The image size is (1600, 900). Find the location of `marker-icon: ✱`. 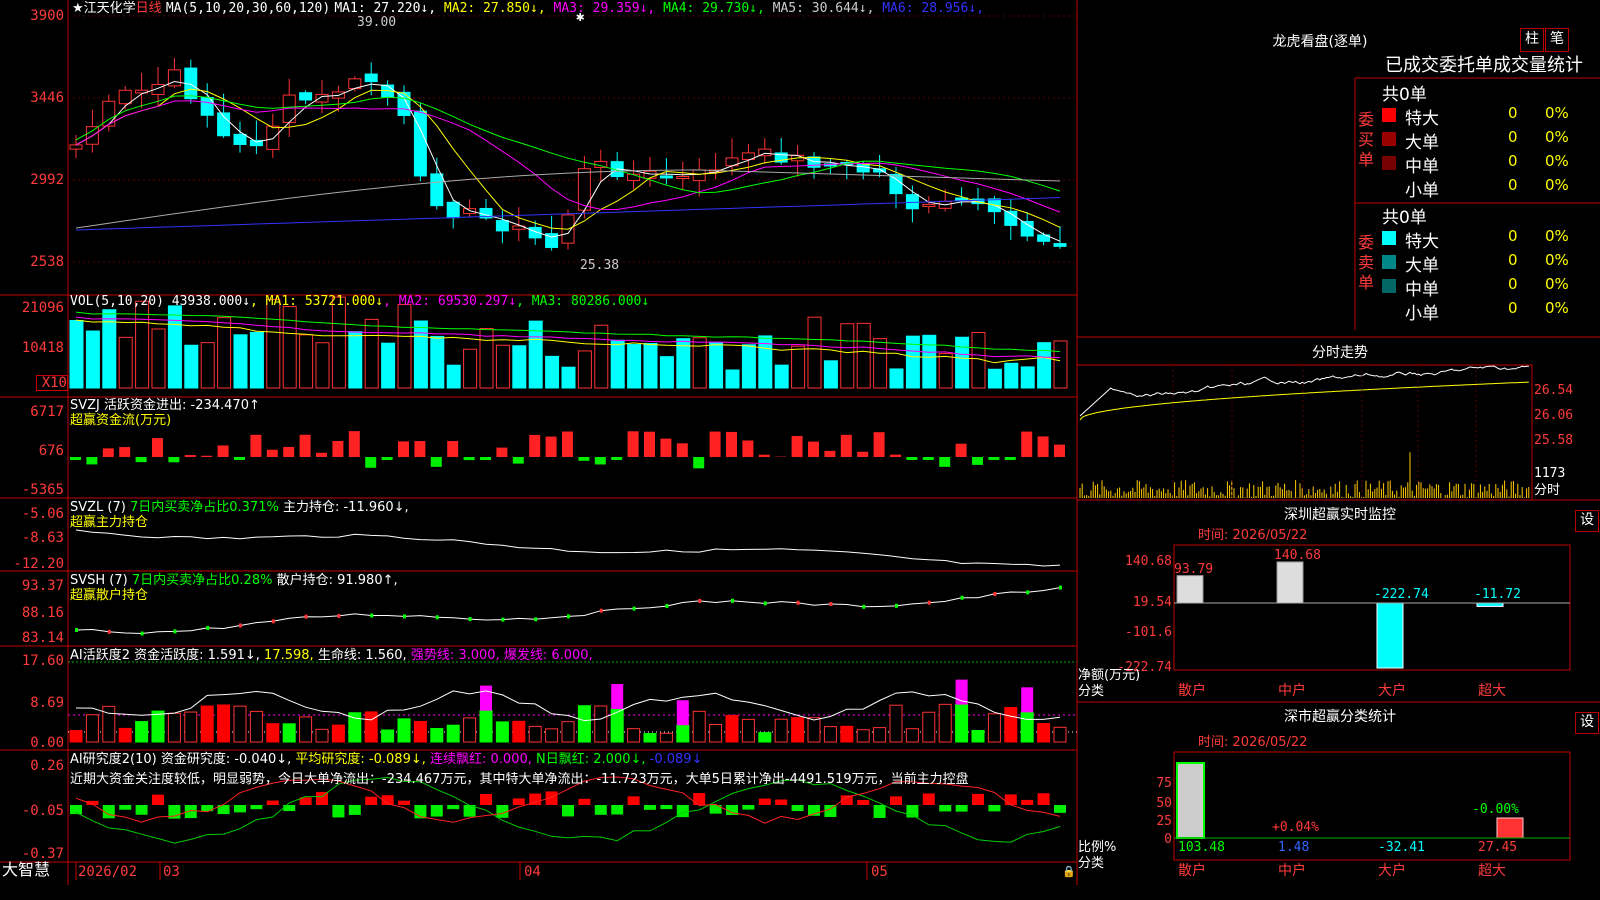

marker-icon: ✱ is located at coordinates (580, 17).